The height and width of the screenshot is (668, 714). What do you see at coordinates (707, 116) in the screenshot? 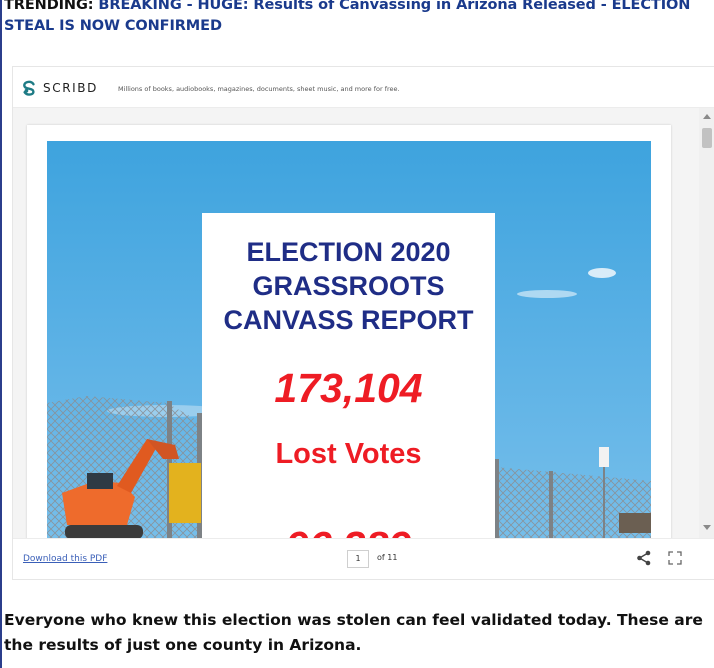
I see `scroll-up-arrow-icon` at bounding box center [707, 116].